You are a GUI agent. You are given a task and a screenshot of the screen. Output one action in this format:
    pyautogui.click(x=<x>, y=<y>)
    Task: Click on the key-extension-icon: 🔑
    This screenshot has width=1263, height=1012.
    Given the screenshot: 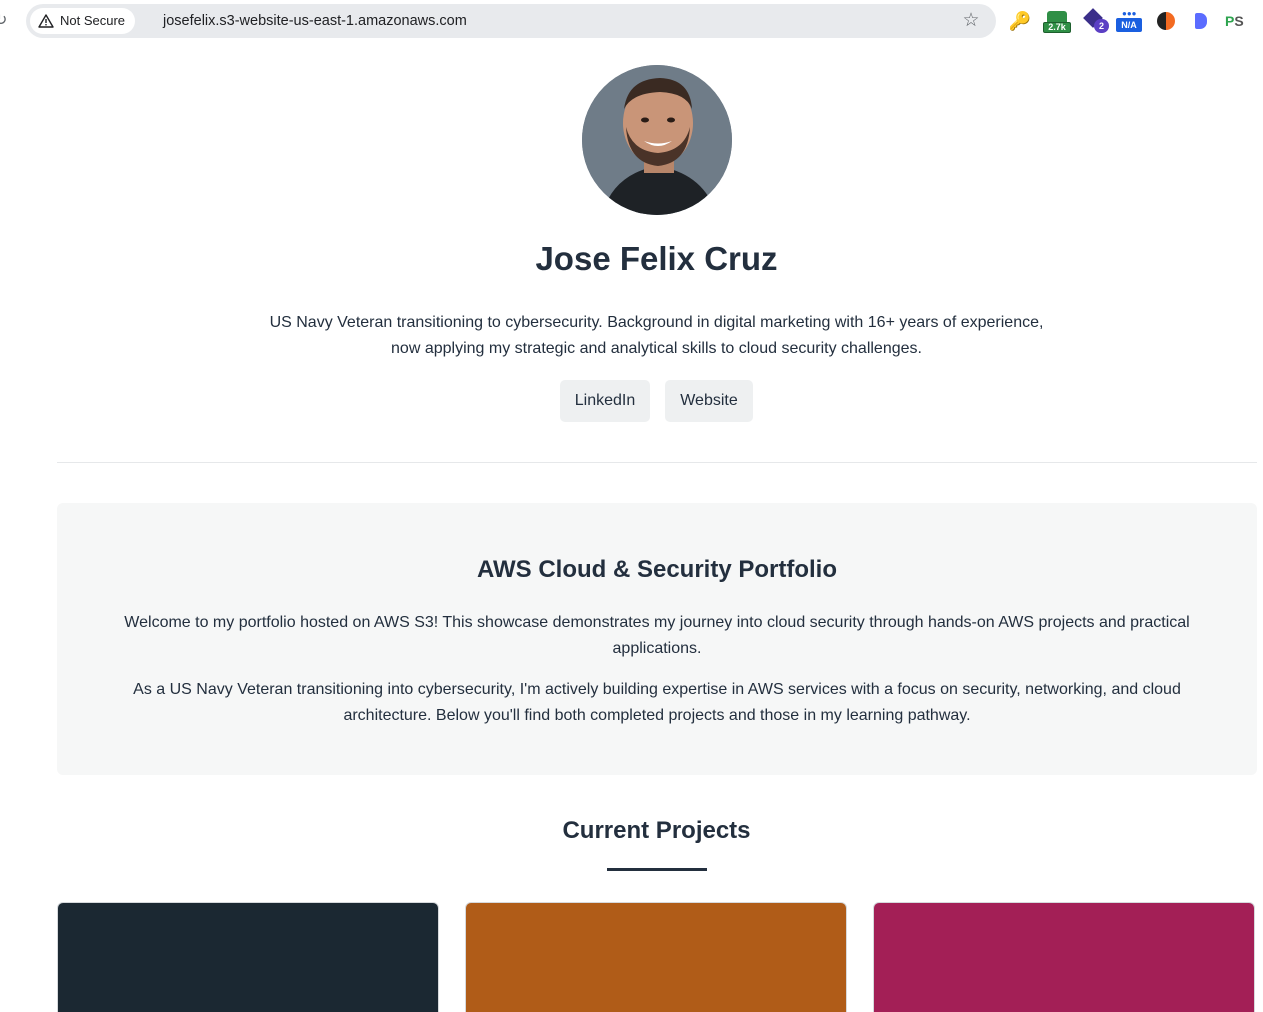 What is the action you would take?
    pyautogui.click(x=1020, y=21)
    